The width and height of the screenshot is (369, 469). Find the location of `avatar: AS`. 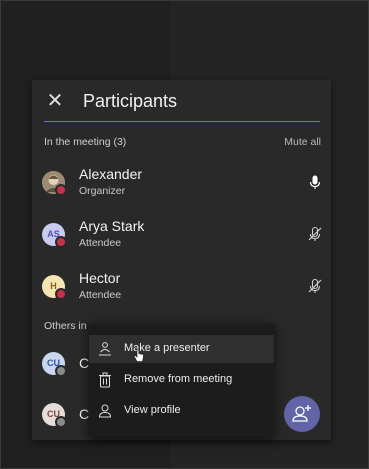

avatar: AS is located at coordinates (54, 235).